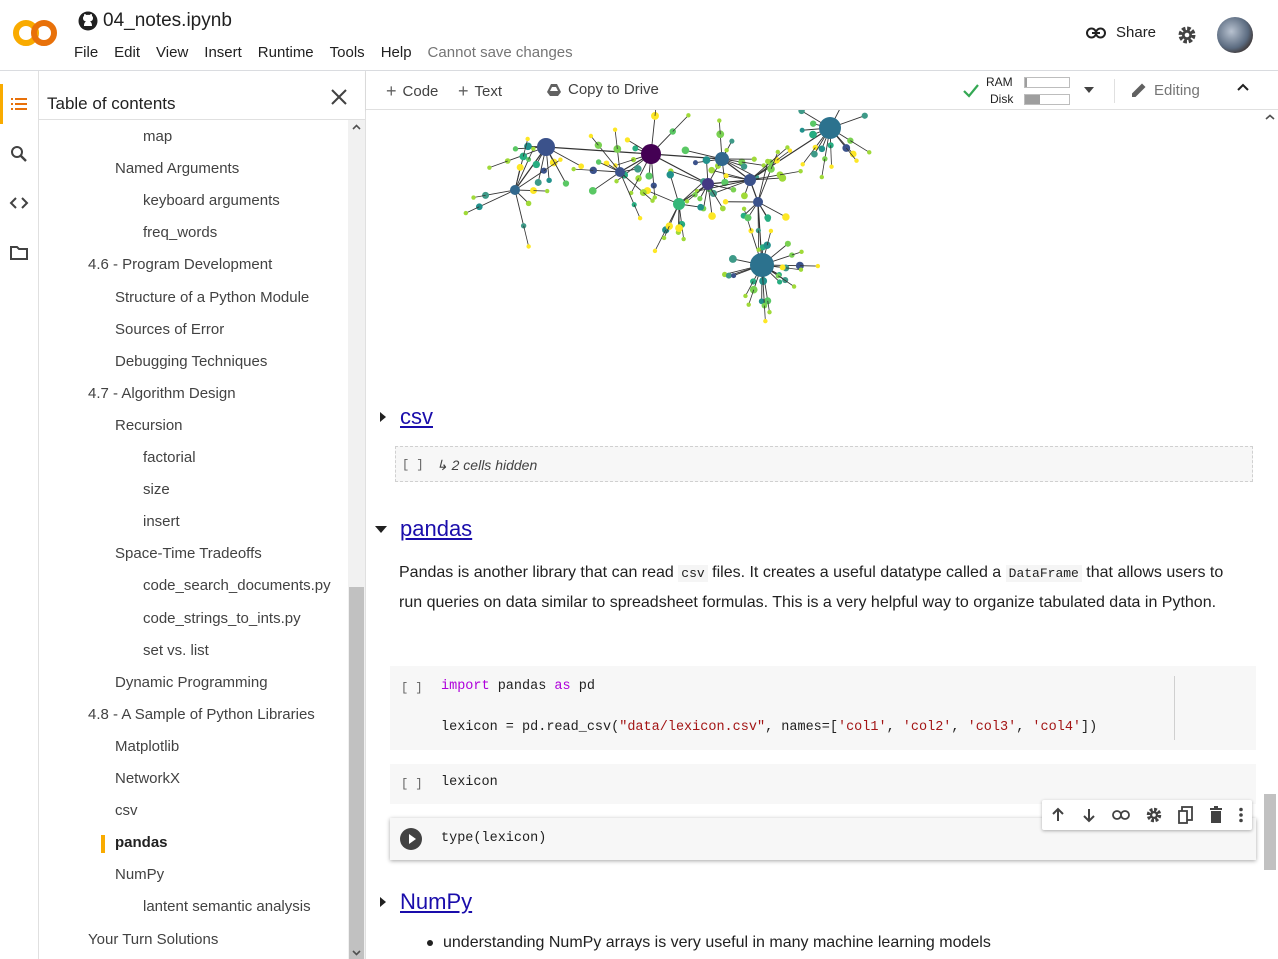  I want to click on toc-item-code-strings-to-ints-py: code_strings_to_ints.py, so click(222, 618).